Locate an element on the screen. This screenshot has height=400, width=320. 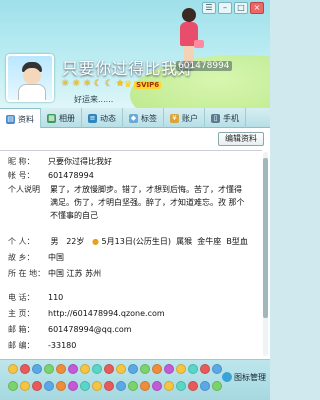
scrollbar is located at coordinates (265, 254).